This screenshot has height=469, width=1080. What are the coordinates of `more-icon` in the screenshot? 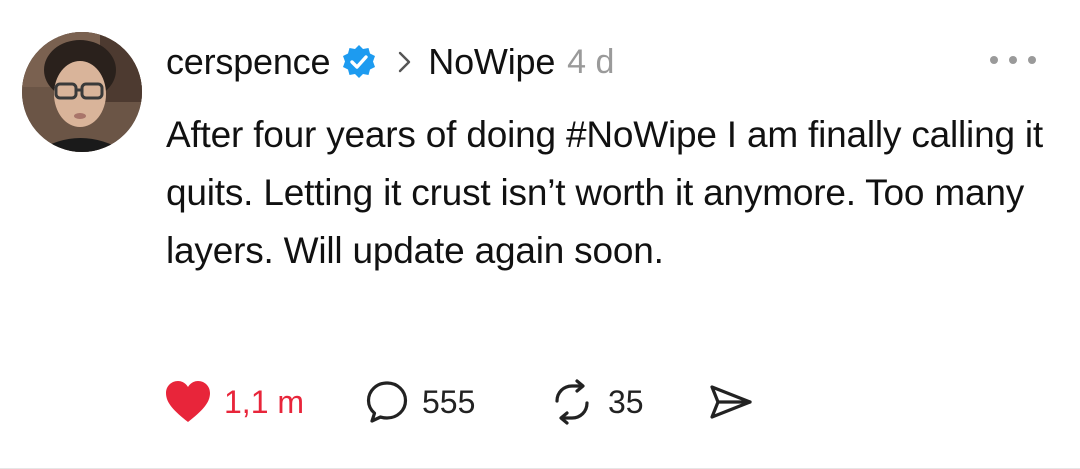 It's located at (1013, 60).